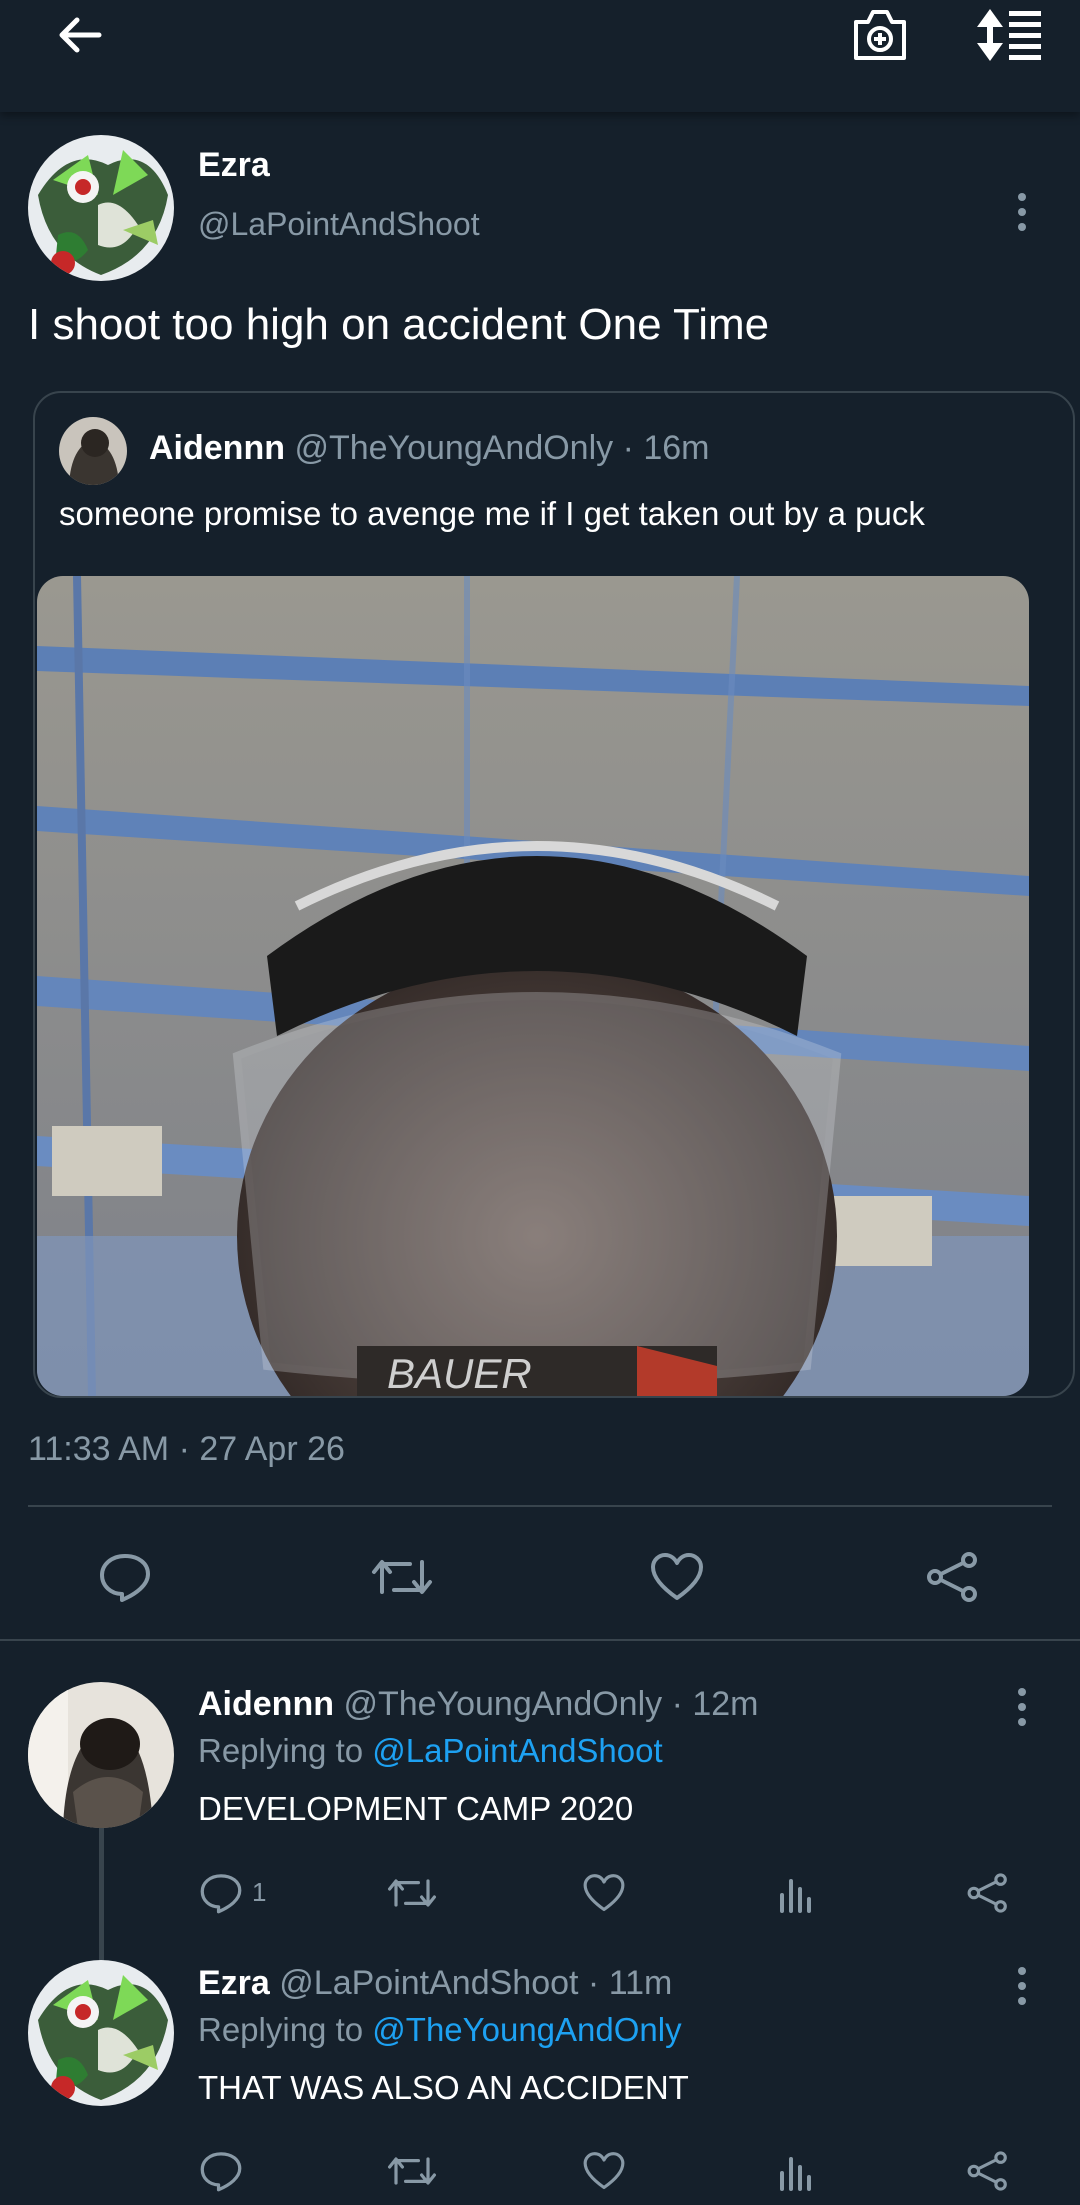 The height and width of the screenshot is (2205, 1080). Describe the element at coordinates (186, 1449) in the screenshot. I see `tweet-timestamp: 11:33 AM · 27 Apr 26` at that location.